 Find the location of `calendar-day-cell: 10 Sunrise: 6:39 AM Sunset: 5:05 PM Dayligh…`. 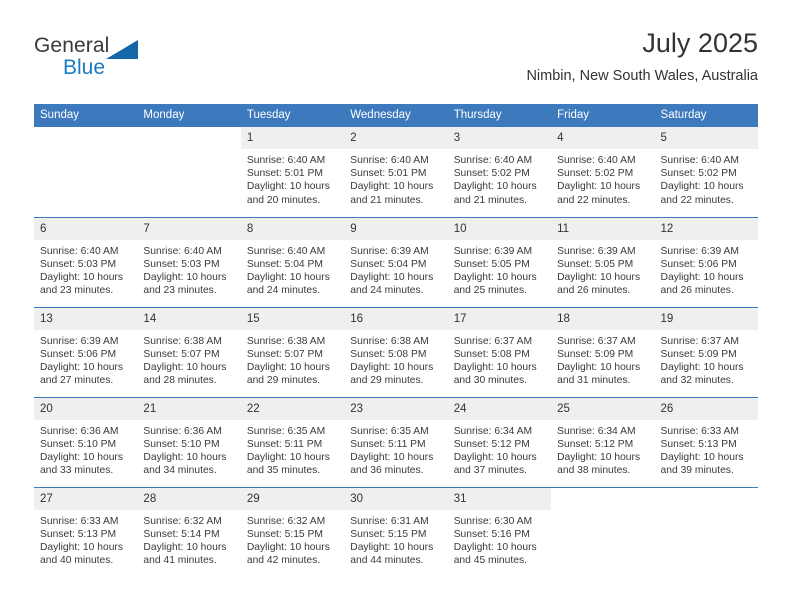

calendar-day-cell: 10 Sunrise: 6:39 AM Sunset: 5:05 PM Dayligh… is located at coordinates (499, 261).